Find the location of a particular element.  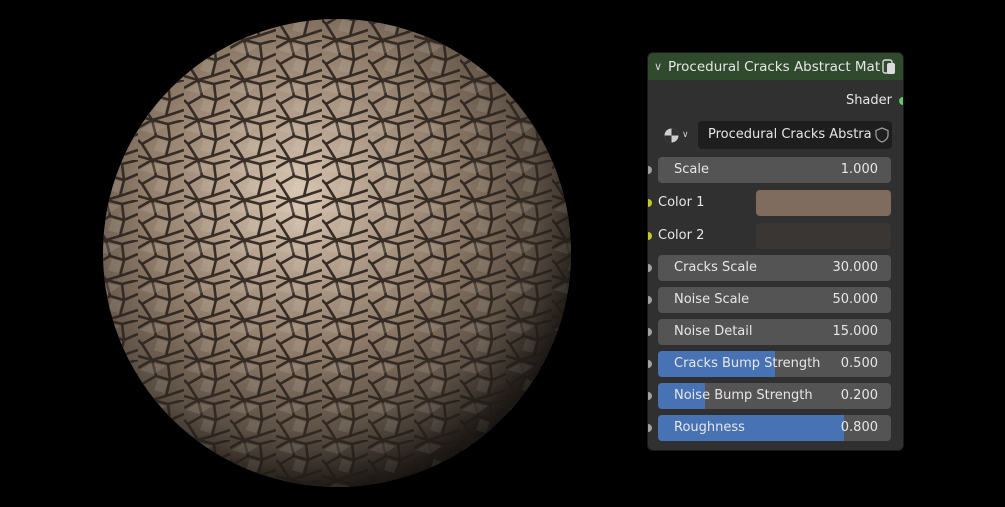

color2-label: Color 2 is located at coordinates (681, 235).